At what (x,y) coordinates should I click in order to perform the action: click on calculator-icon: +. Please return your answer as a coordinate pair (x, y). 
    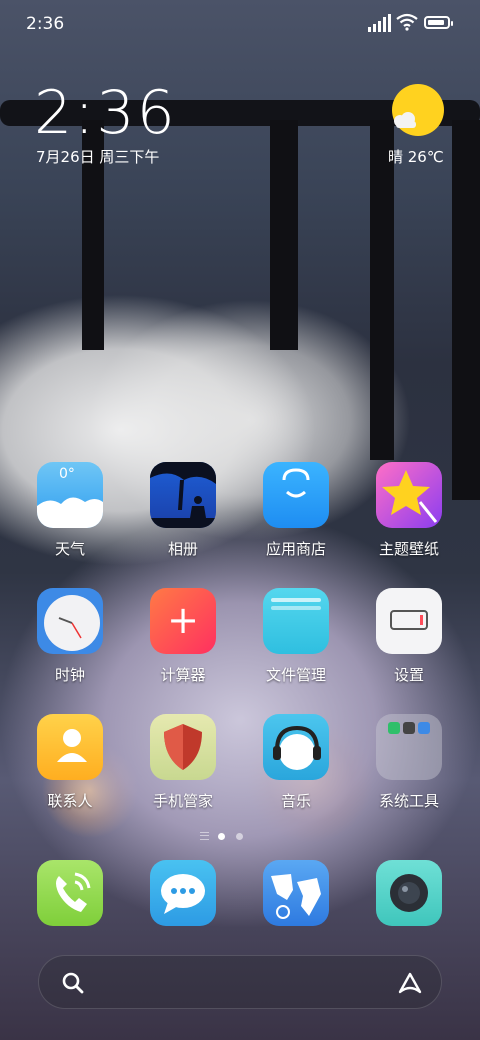
    Looking at the image, I should click on (183, 621).